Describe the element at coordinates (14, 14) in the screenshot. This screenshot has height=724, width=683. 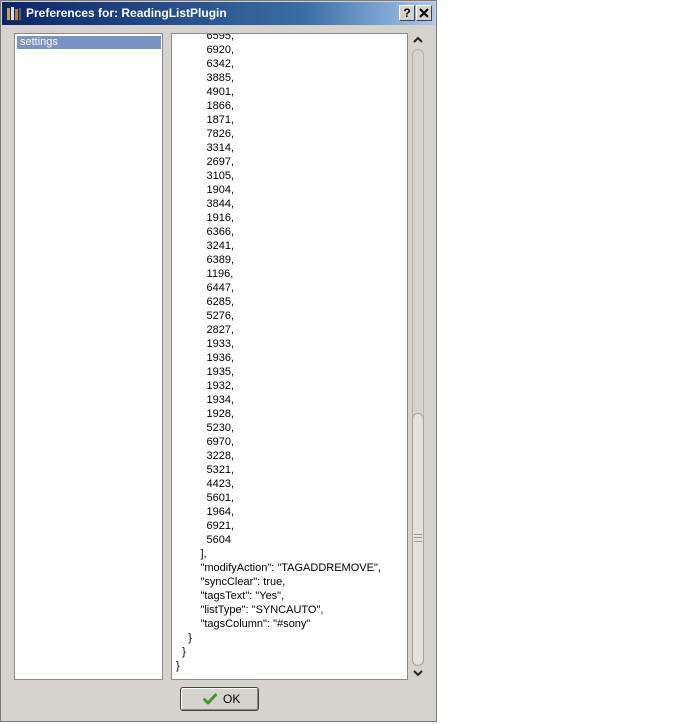
I see `books-icon` at that location.